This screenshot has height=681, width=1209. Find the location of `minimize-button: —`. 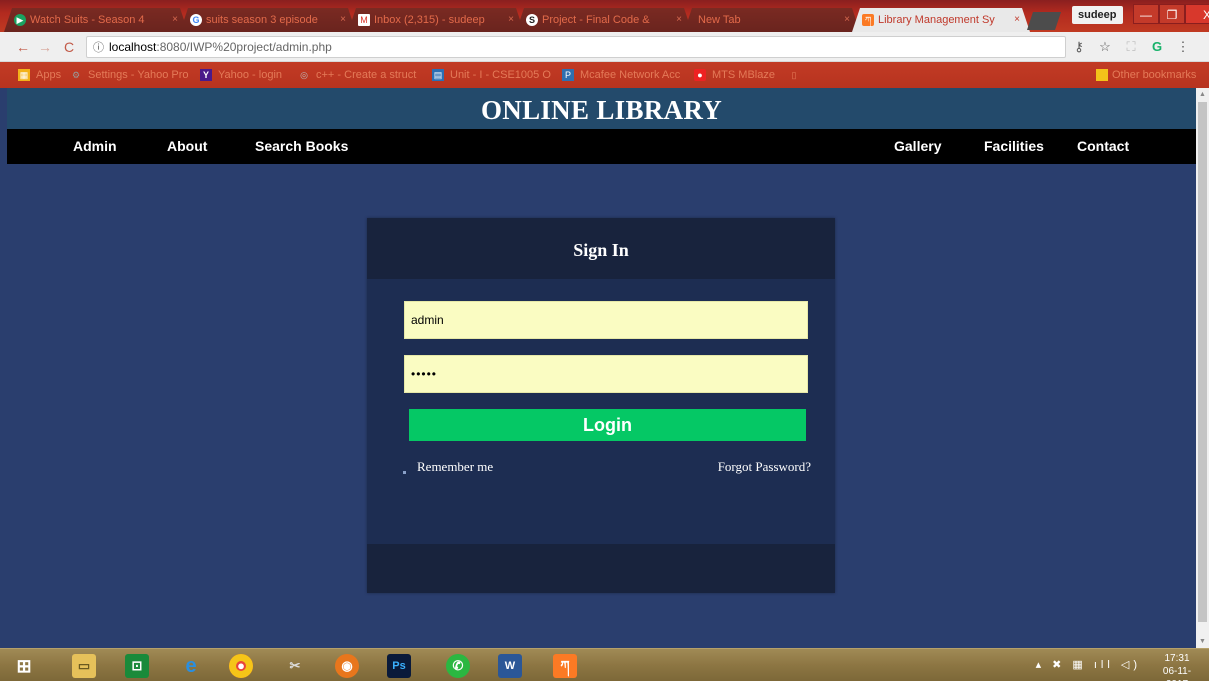

minimize-button: — is located at coordinates (1146, 14).